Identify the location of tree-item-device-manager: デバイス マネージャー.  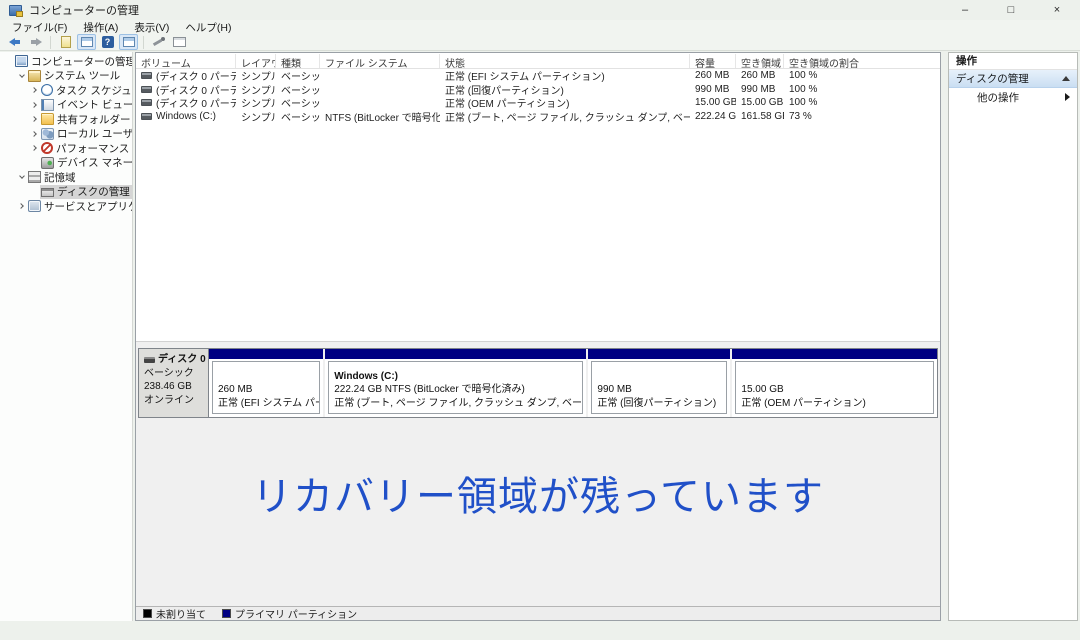
(66, 163).